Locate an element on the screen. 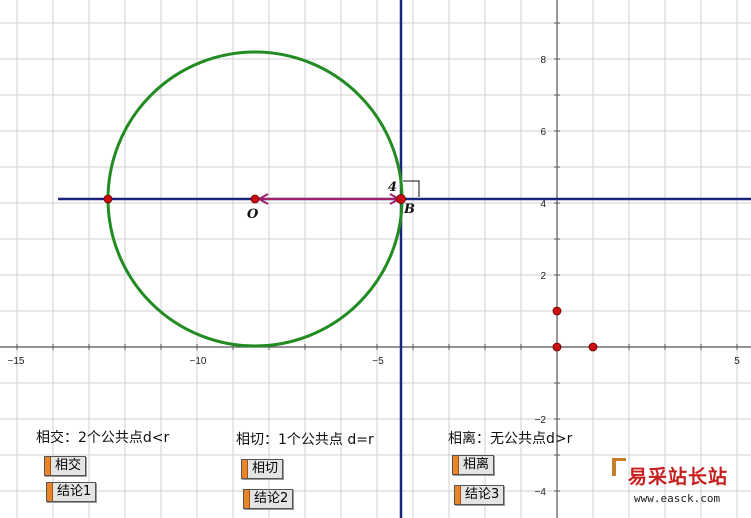  case-tangent-text: 相切：1个公共点 d=r is located at coordinates (305, 440).